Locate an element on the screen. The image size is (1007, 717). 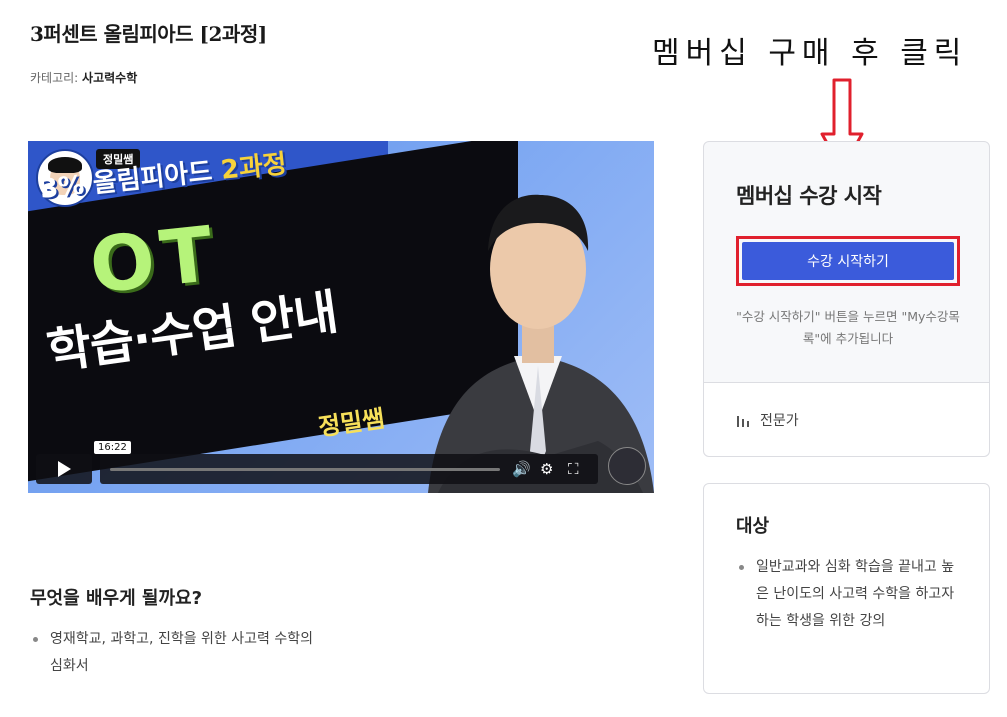
list-item: 영재학교, 과학고, 진학을 위한 사고력 수학의 심화서 is located at coordinates (180, 653).